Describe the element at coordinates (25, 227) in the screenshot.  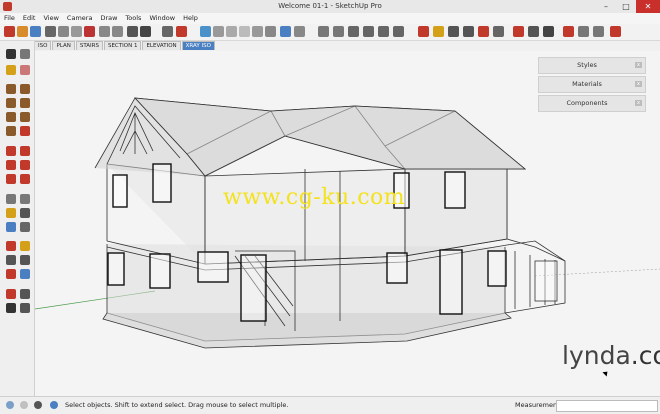
I see `3d-text-icon` at that location.